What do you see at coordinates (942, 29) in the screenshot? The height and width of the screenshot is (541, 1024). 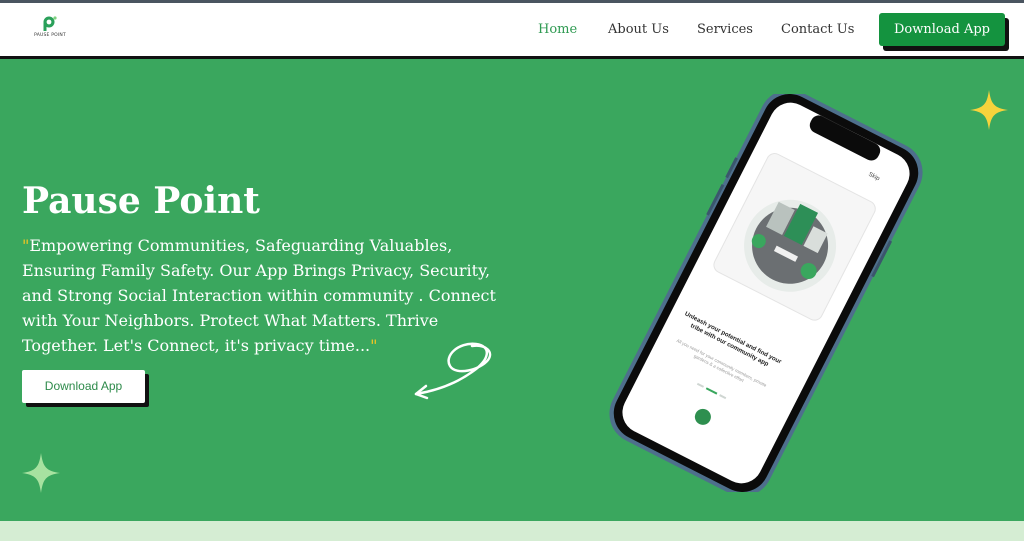 I see `nav-download-app-button: Download App` at bounding box center [942, 29].